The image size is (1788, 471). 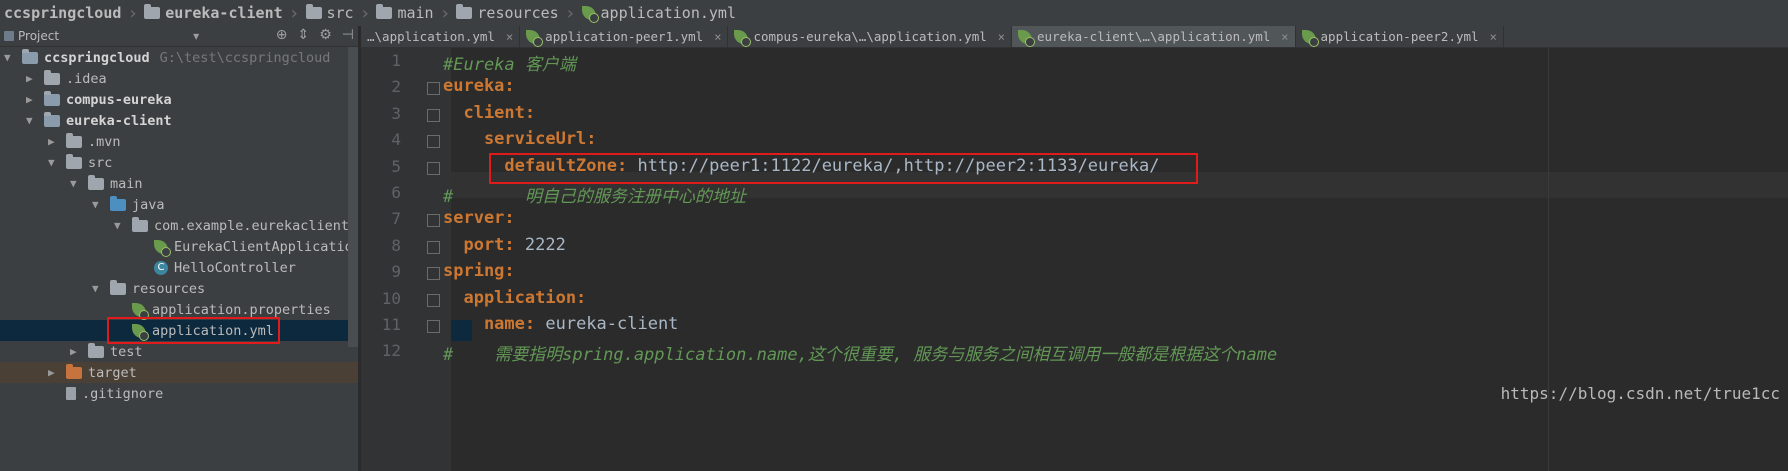 What do you see at coordinates (353, 197) in the screenshot?
I see `project-tree-scrollbar` at bounding box center [353, 197].